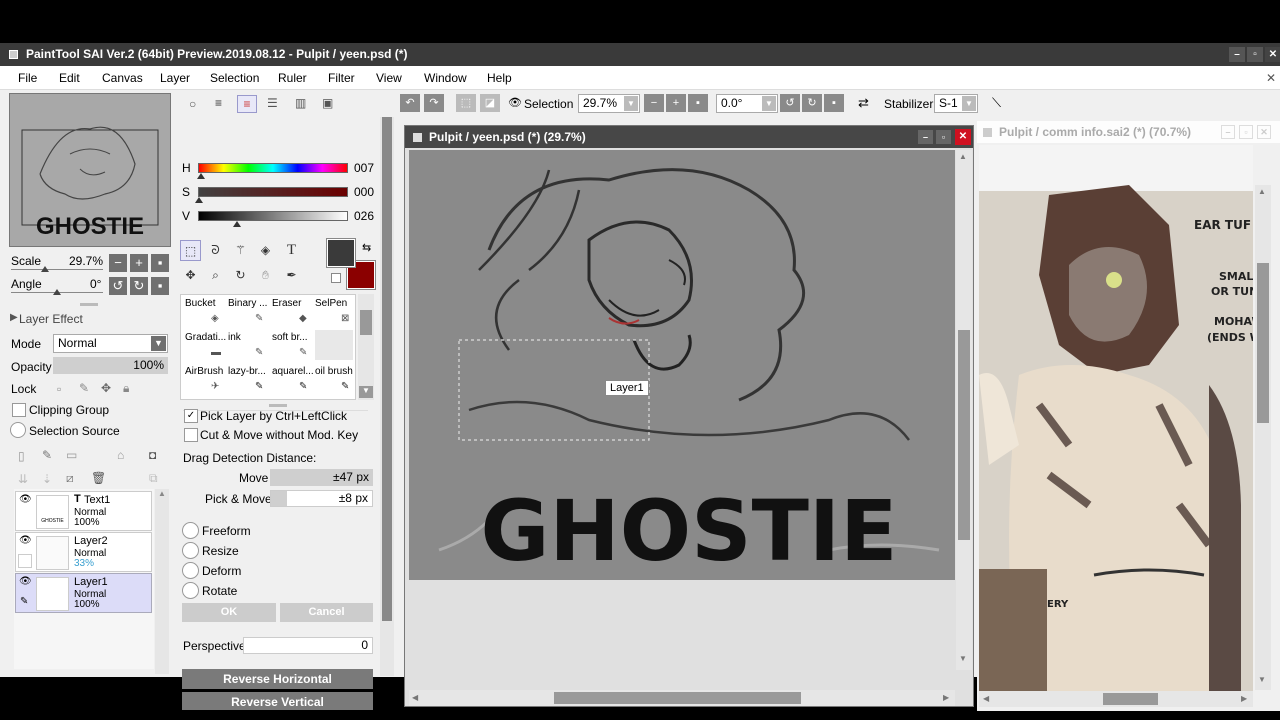 The width and height of the screenshot is (1280, 720). I want to click on panel-splitter, so click(89, 304).